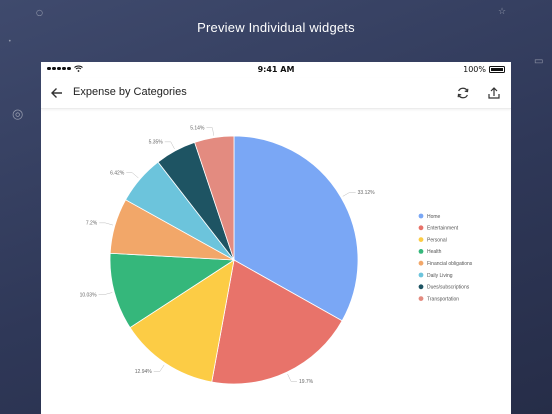  Describe the element at coordinates (306, 382) in the screenshot. I see `slice-percent-label-1: 19.7%` at that location.